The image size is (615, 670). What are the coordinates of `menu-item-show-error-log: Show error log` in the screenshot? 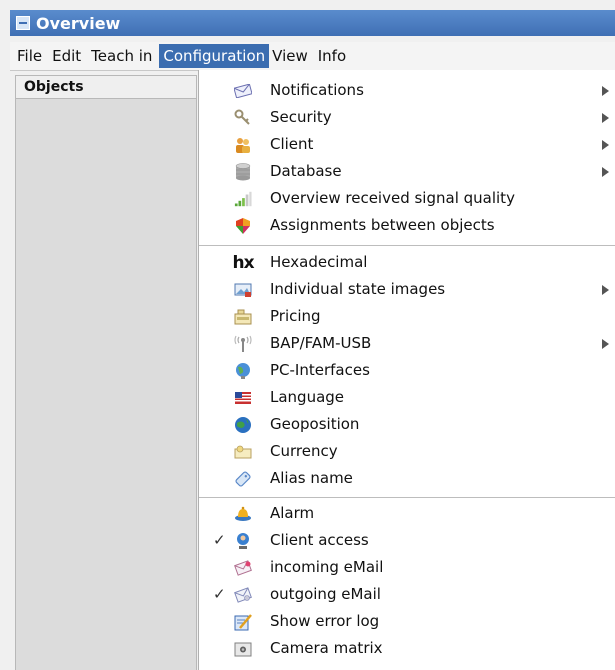 It's located at (407, 621).